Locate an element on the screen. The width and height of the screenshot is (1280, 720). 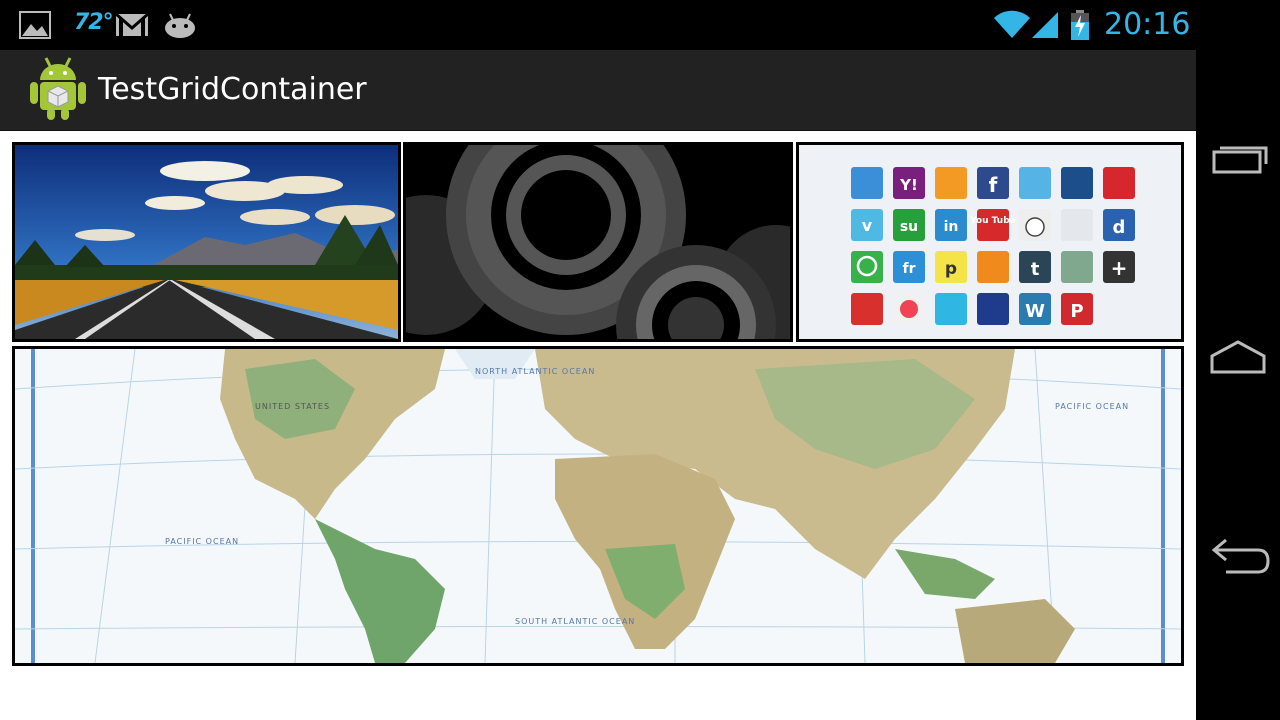
clock-text: 20:16 is located at coordinates (1147, 24).